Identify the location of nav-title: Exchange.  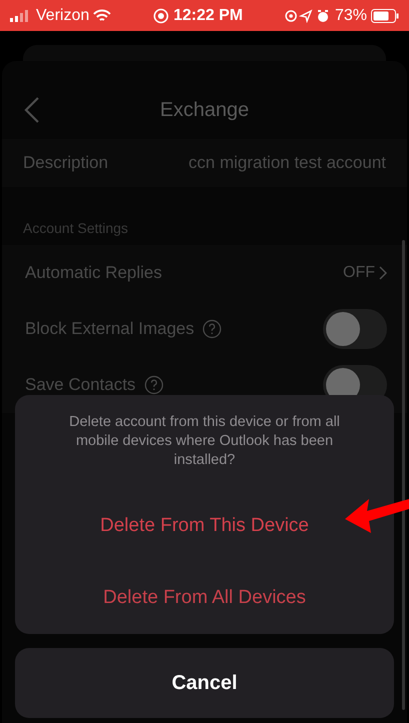
(204, 110).